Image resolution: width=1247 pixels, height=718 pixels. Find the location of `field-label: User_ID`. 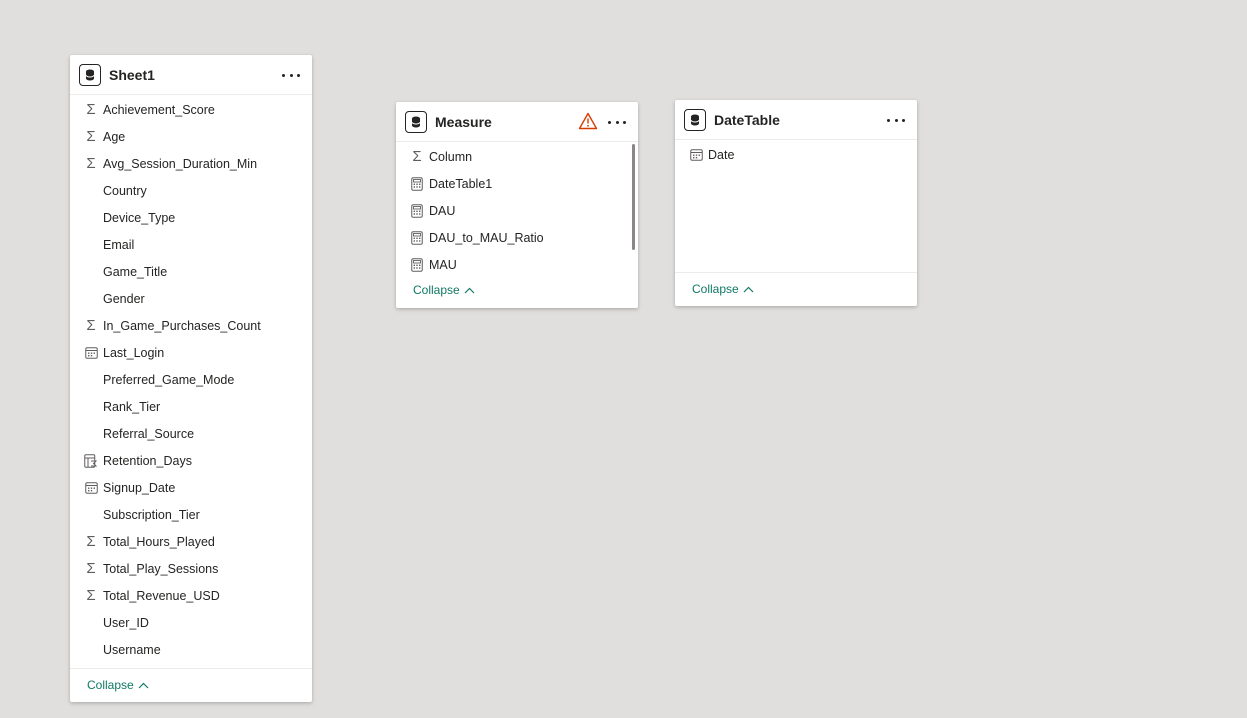

field-label: User_ID is located at coordinates (126, 622).